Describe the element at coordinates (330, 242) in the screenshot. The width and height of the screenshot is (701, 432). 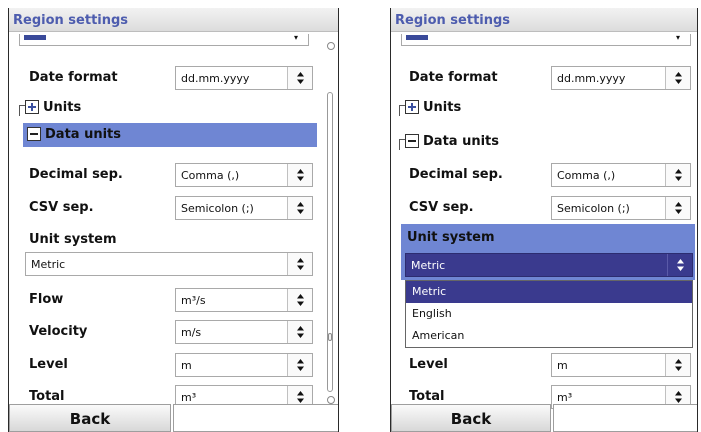
I see `vertical-scrollbar` at that location.